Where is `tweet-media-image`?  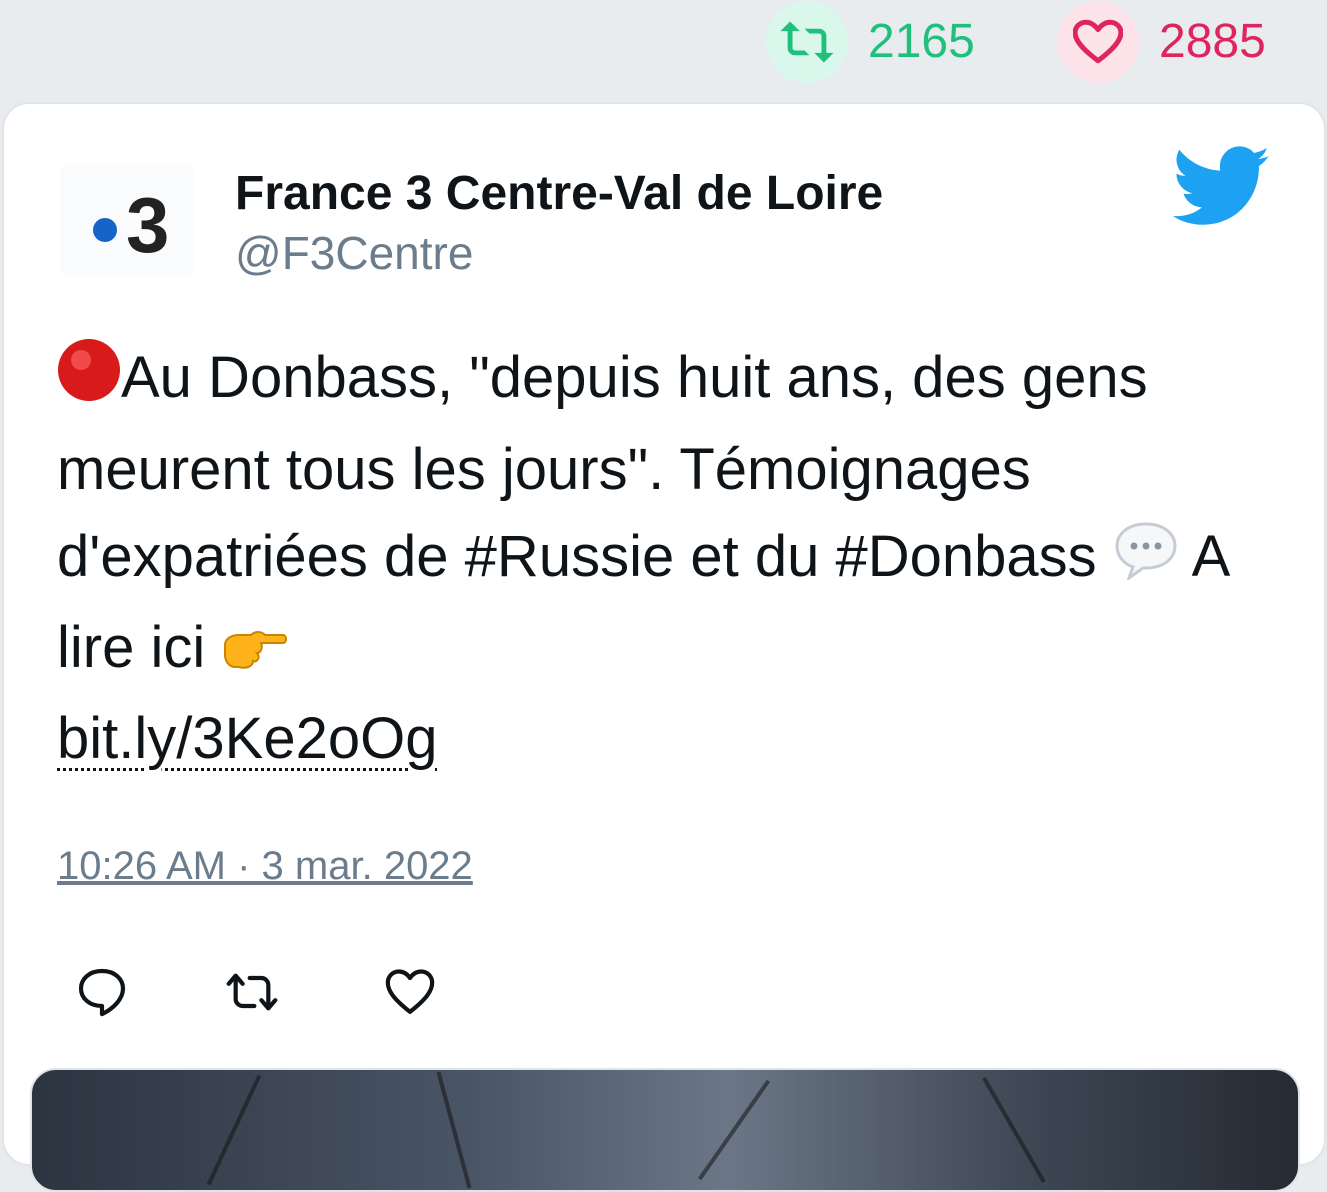
tweet-media-image is located at coordinates (665, 1130).